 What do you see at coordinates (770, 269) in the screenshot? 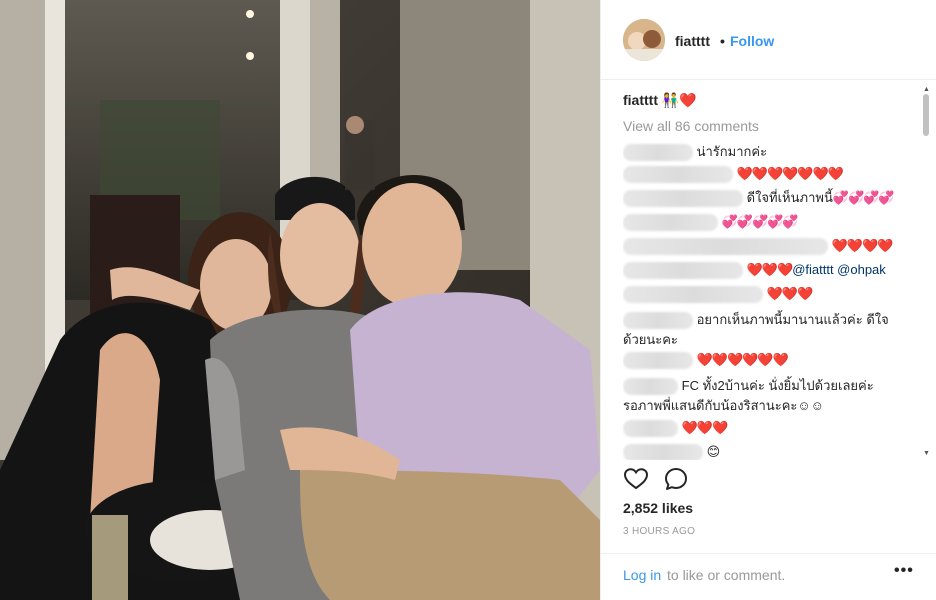
I see `comment-emoji: ❤️❤️❤️` at bounding box center [770, 269].